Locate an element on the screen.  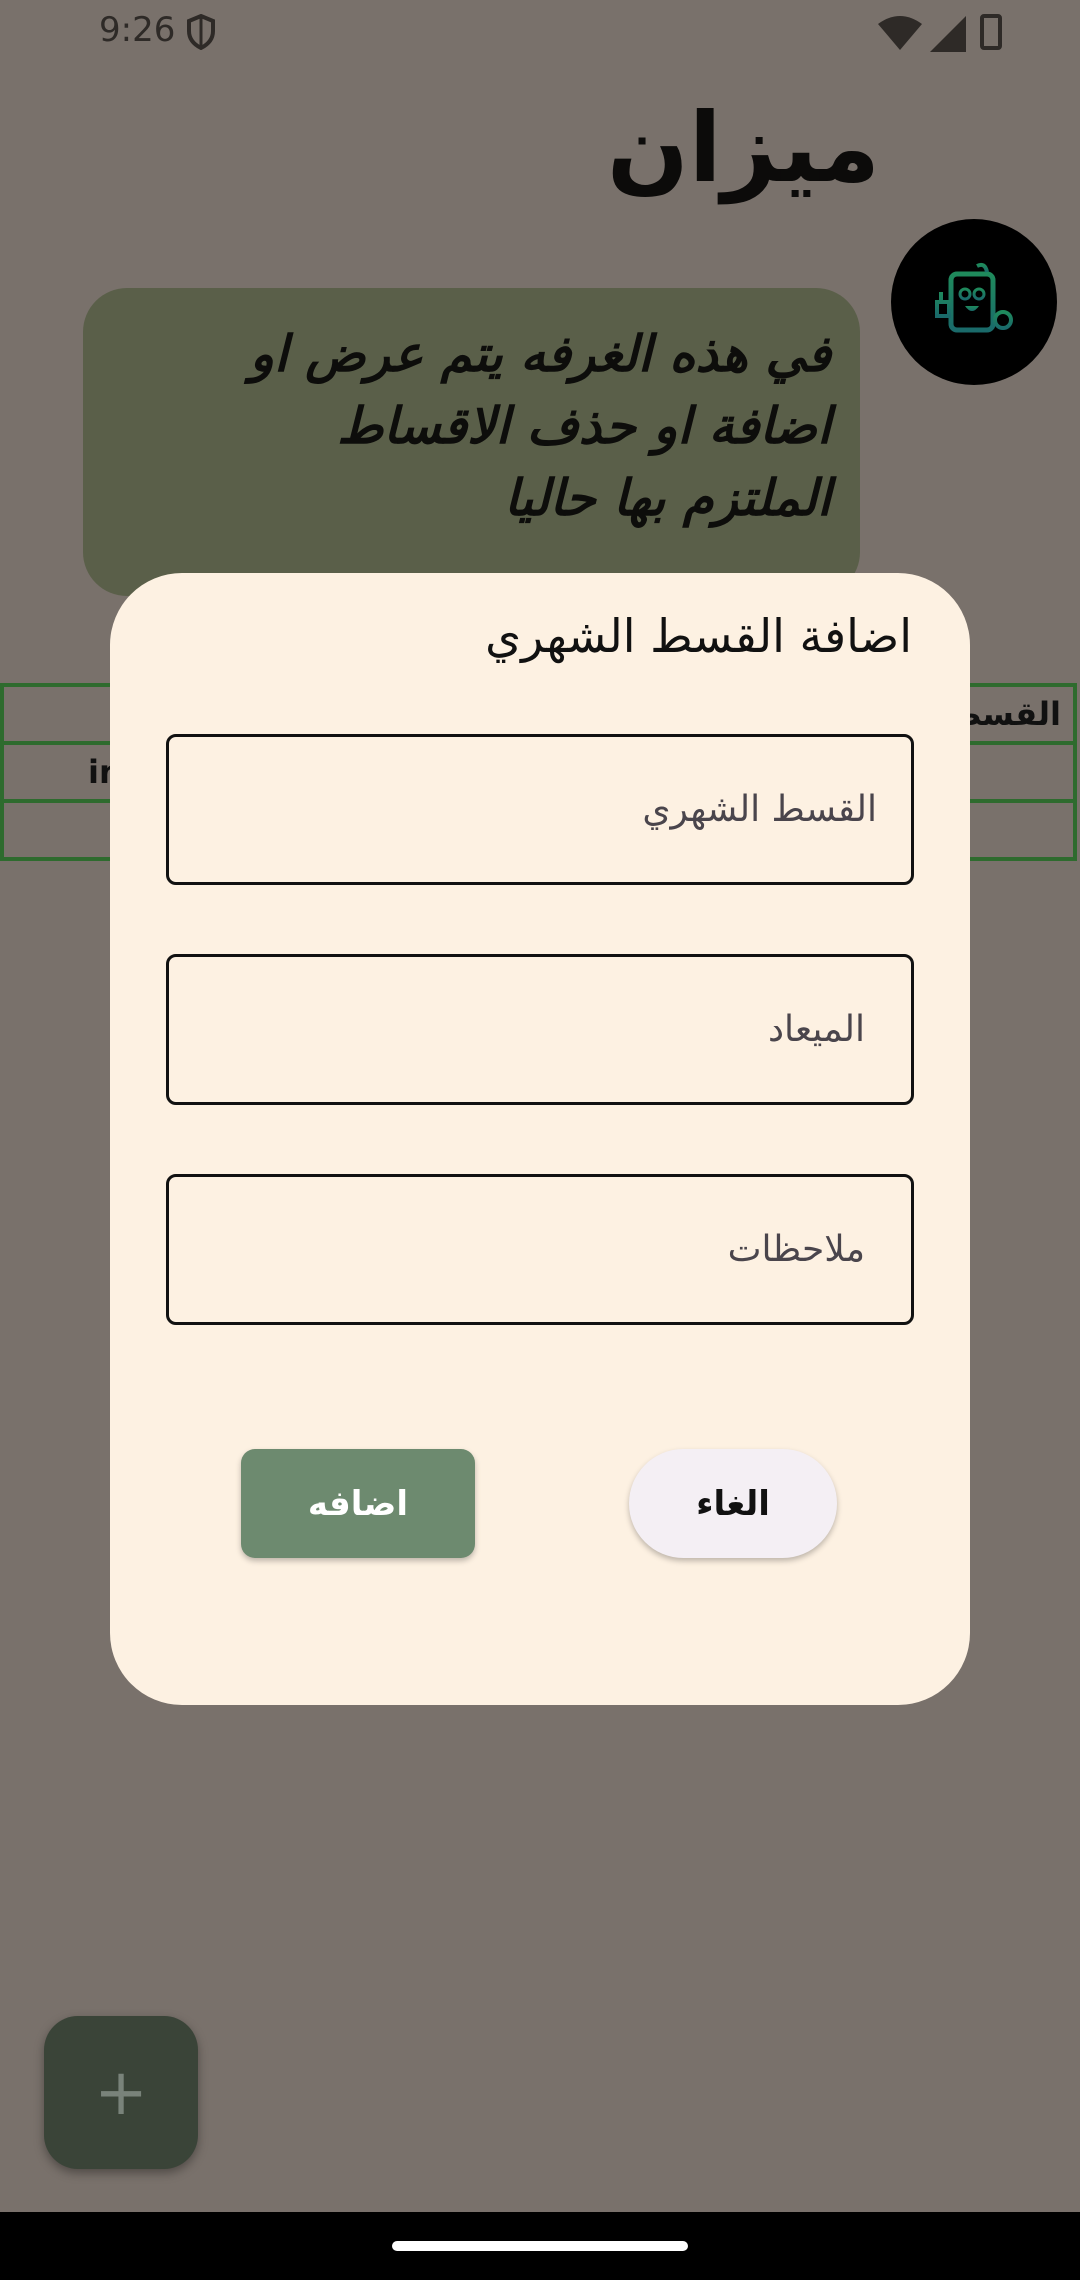
info-line: الملتزم بها حاليا is located at coordinates (667, 498).